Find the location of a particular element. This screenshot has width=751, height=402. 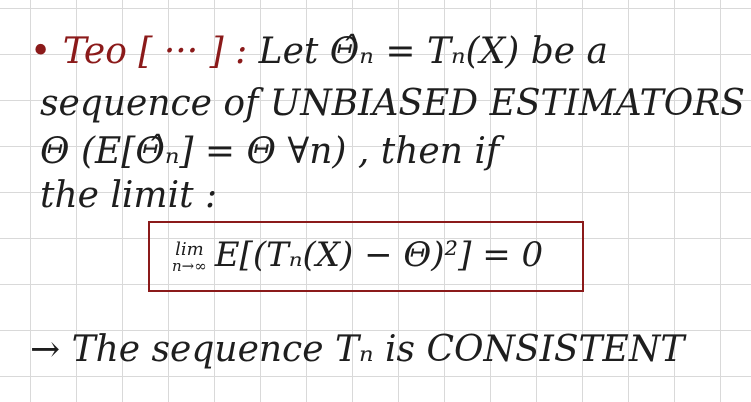

limit-formula: lim n→∞ E[(Tₙ(X) − Θ)²] = 0 is located at coordinates (357, 255).